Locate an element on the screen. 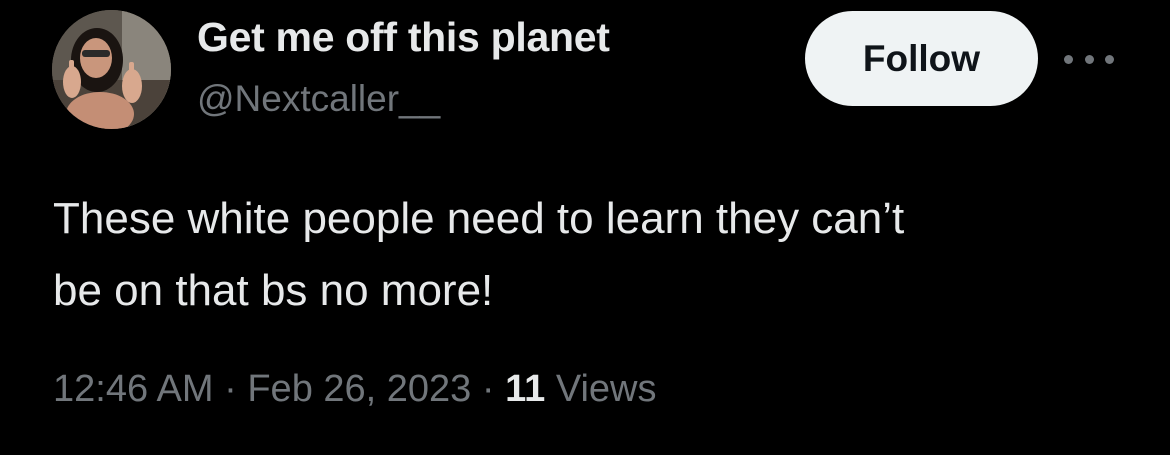 The image size is (1170, 455). user-handle: @Nextcaller__ is located at coordinates (318, 99).